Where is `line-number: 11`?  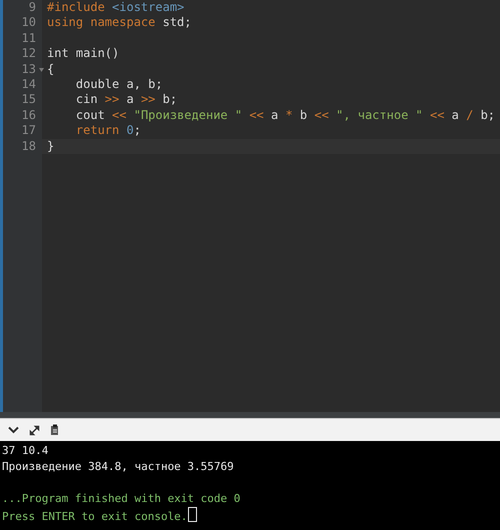 line-number: 11 is located at coordinates (29, 37).